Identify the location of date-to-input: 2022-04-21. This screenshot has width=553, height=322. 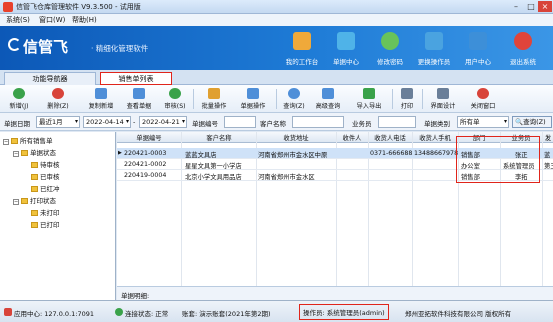
(163, 122).